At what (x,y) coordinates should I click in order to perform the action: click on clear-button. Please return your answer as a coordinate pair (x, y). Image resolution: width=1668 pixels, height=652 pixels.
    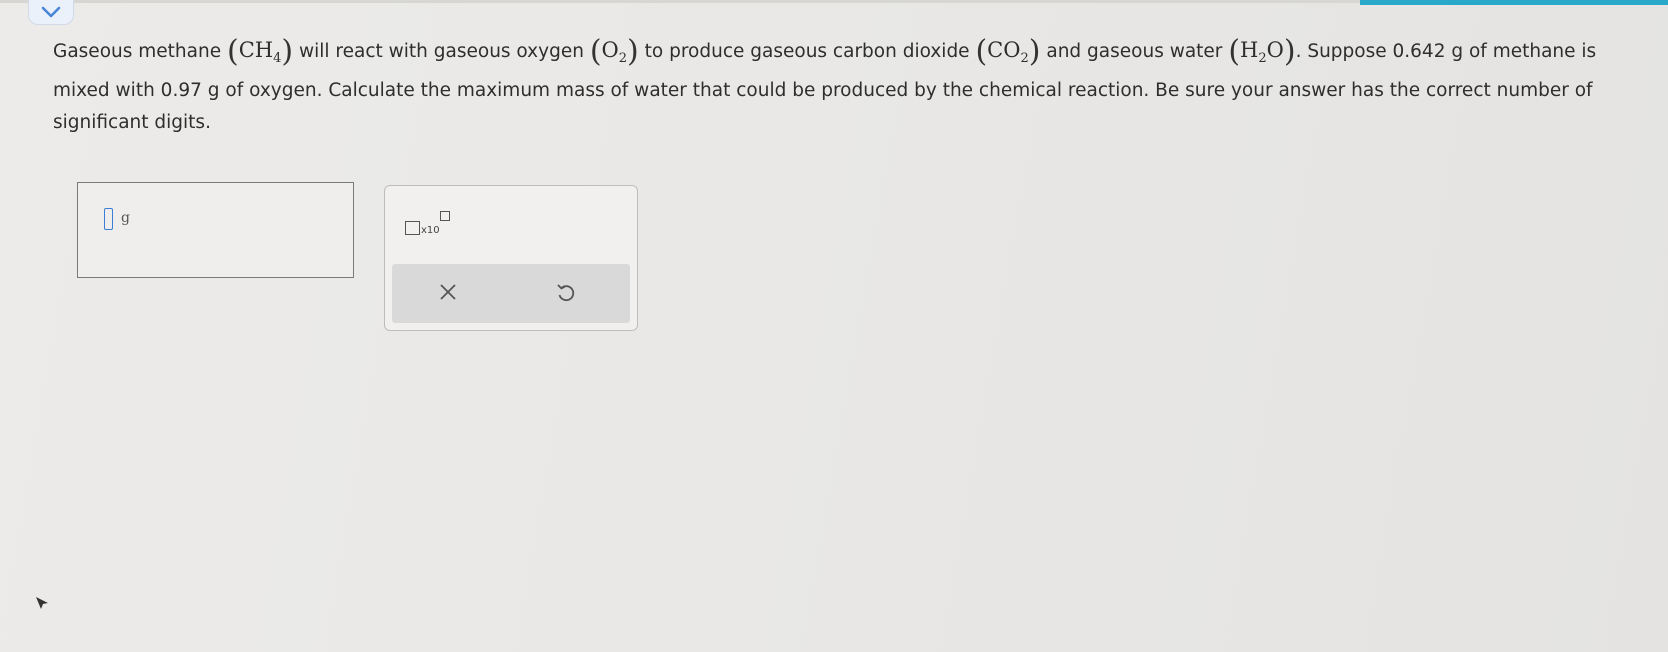
    Looking at the image, I should click on (448, 294).